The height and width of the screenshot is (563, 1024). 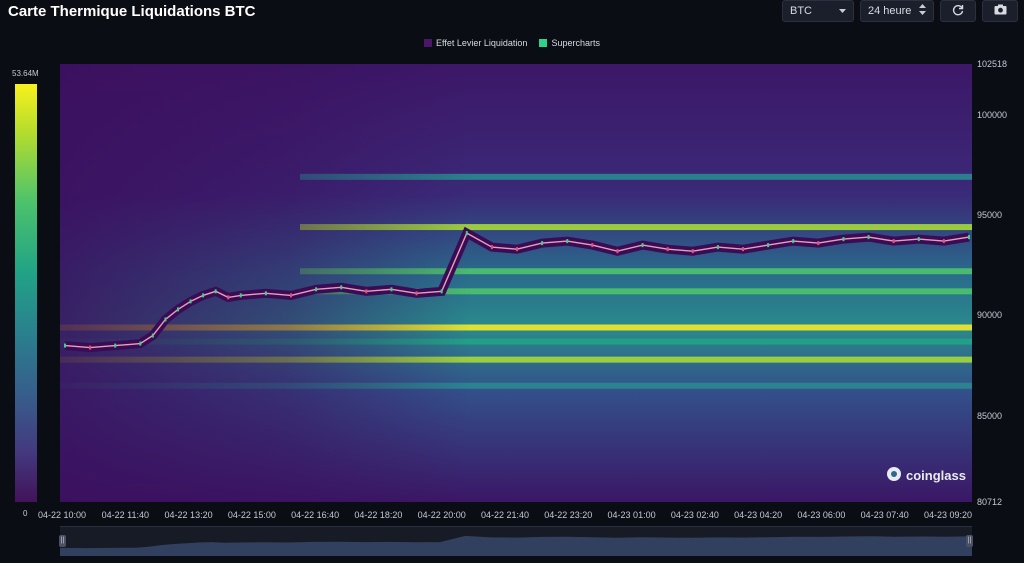 I want to click on x-tick-label: 04-22 21:40, so click(x=505, y=515).